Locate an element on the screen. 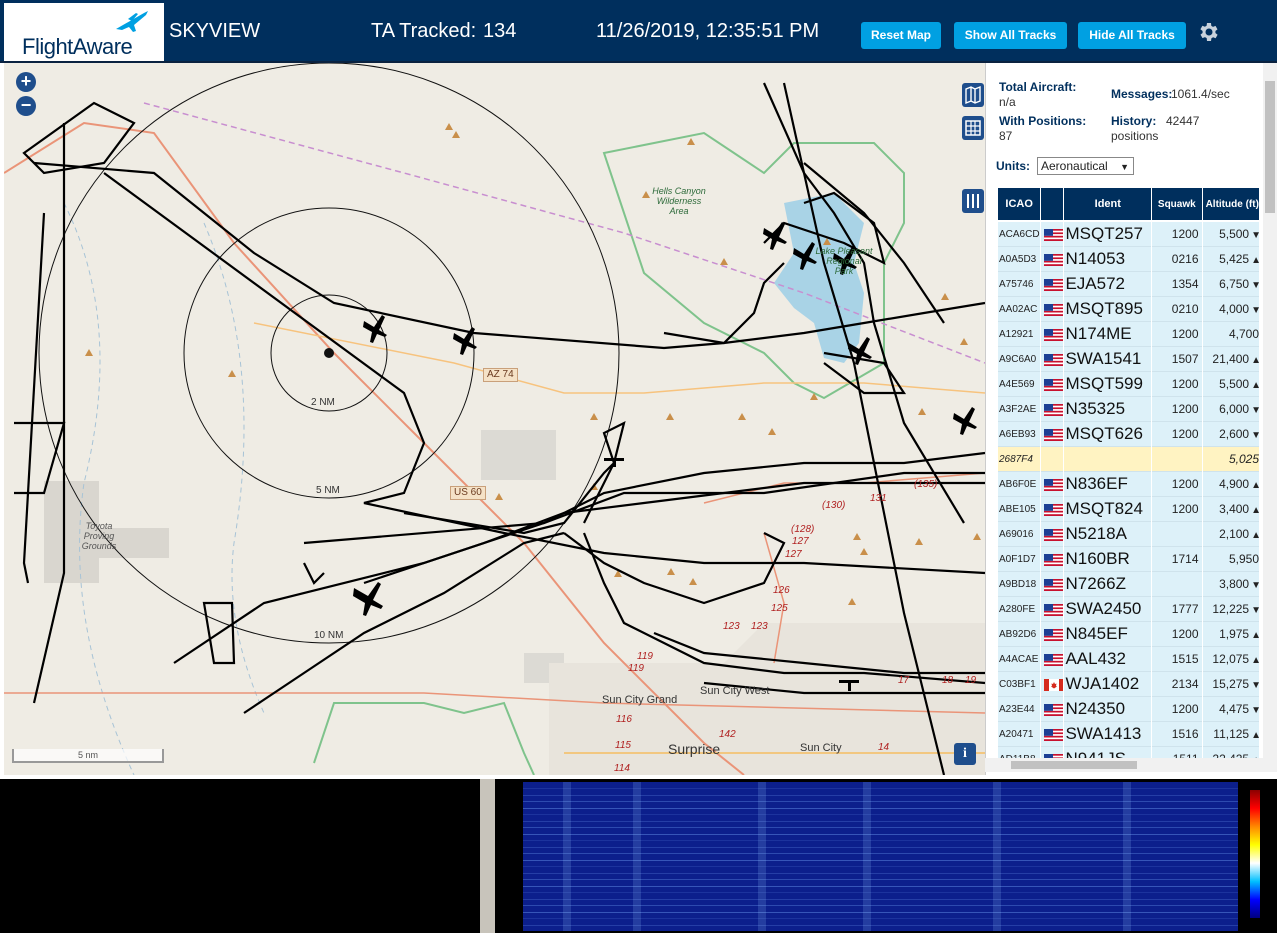  map-scale-bar: 5 nm is located at coordinates (88, 756).